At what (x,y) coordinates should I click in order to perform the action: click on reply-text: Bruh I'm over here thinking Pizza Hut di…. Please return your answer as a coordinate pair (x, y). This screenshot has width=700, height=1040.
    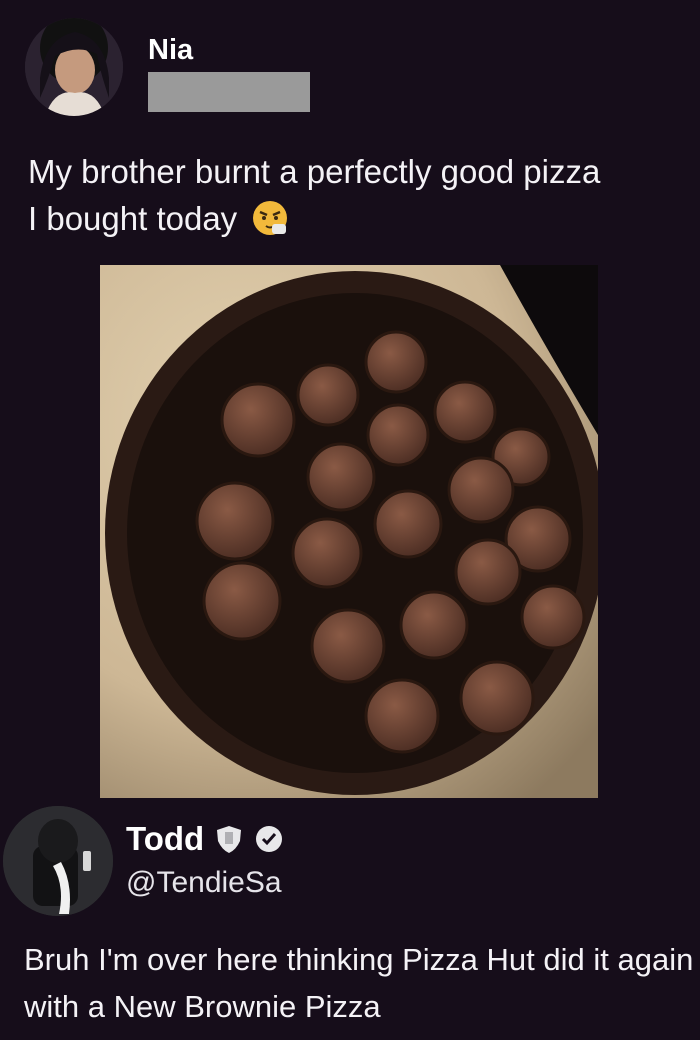
    Looking at the image, I should click on (359, 983).